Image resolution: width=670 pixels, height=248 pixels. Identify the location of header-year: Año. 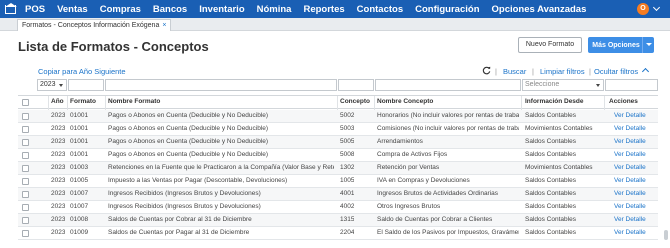
(57, 101).